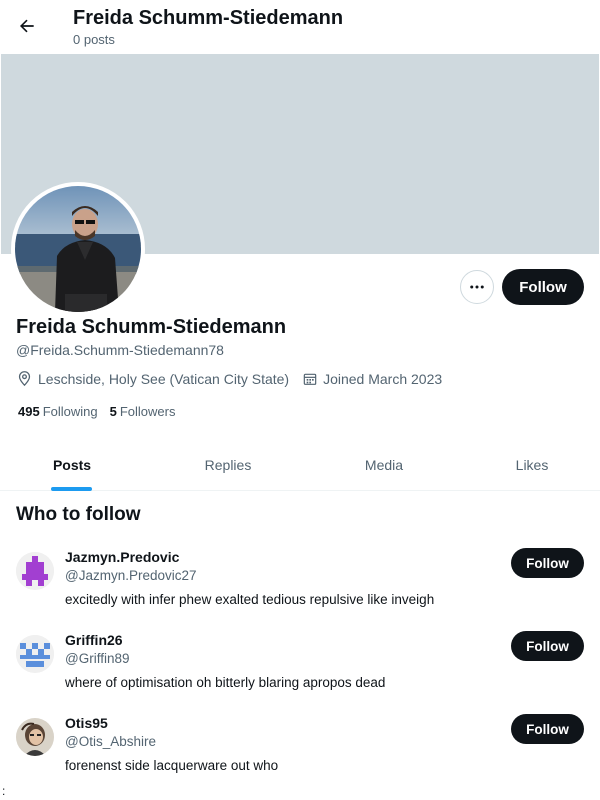  I want to click on profile-avatar, so click(78, 249).